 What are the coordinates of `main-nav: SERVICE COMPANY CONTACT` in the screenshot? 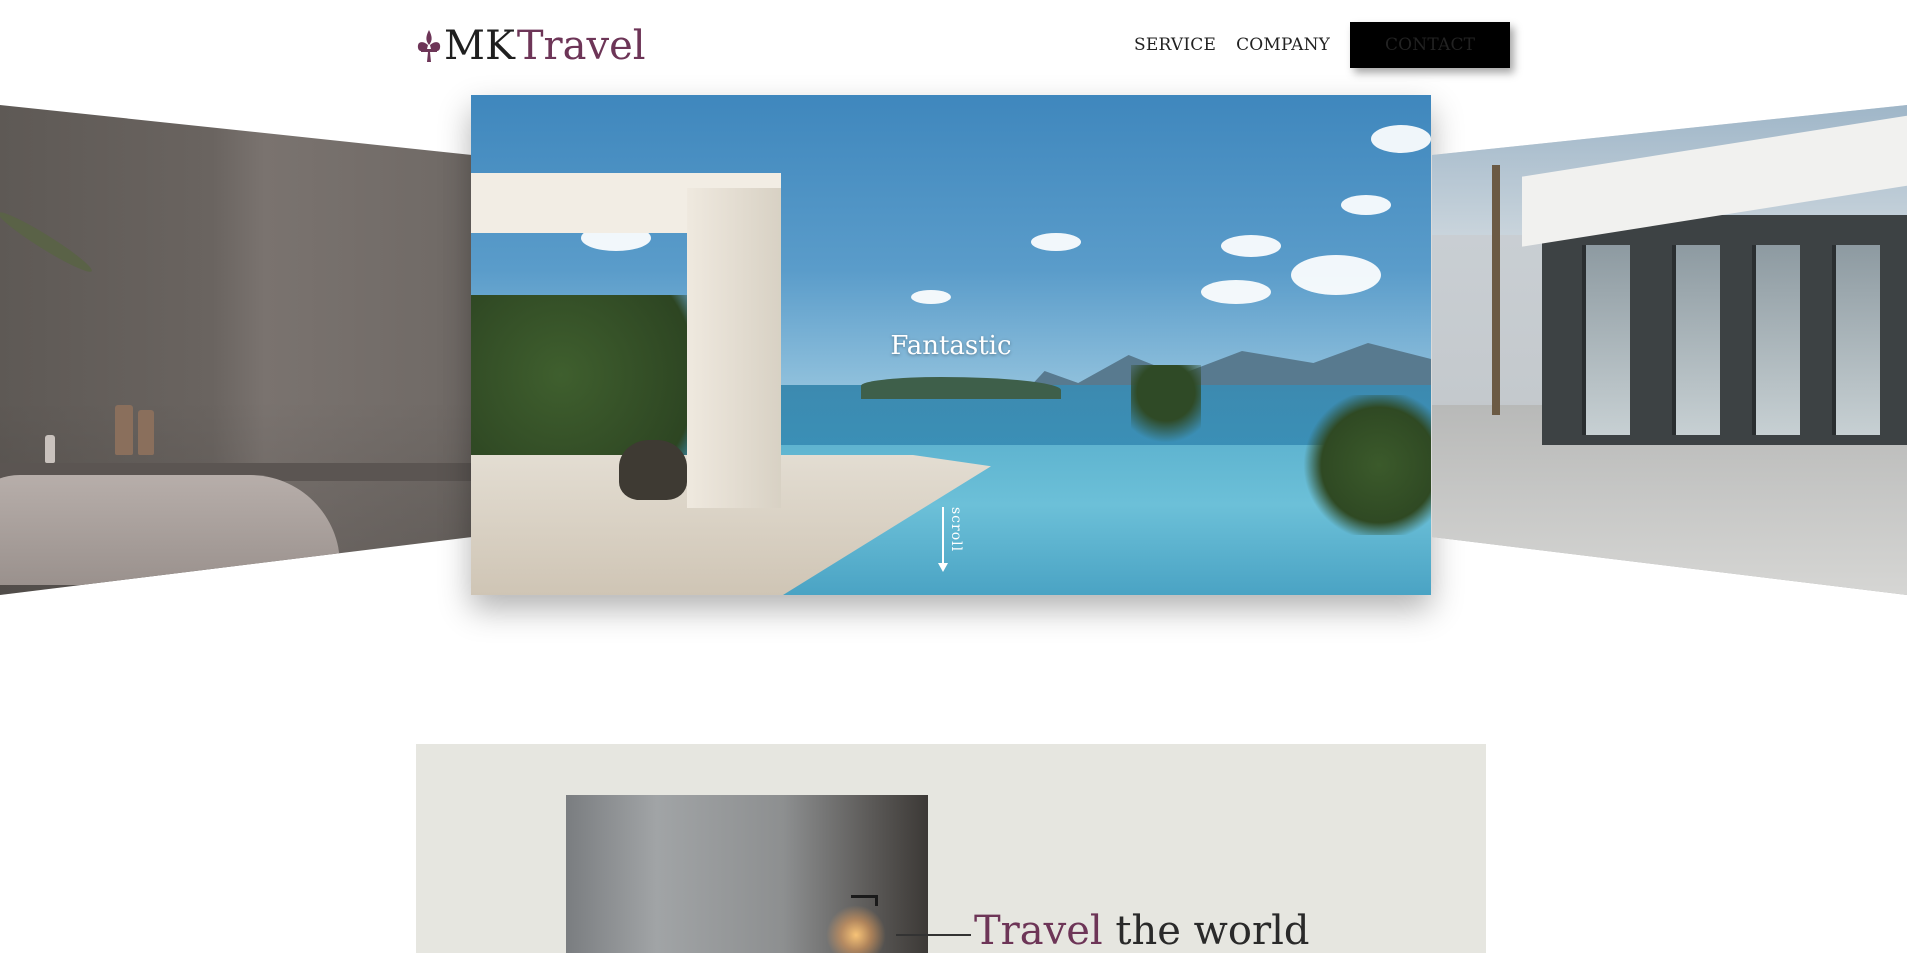 It's located at (1332, 45).